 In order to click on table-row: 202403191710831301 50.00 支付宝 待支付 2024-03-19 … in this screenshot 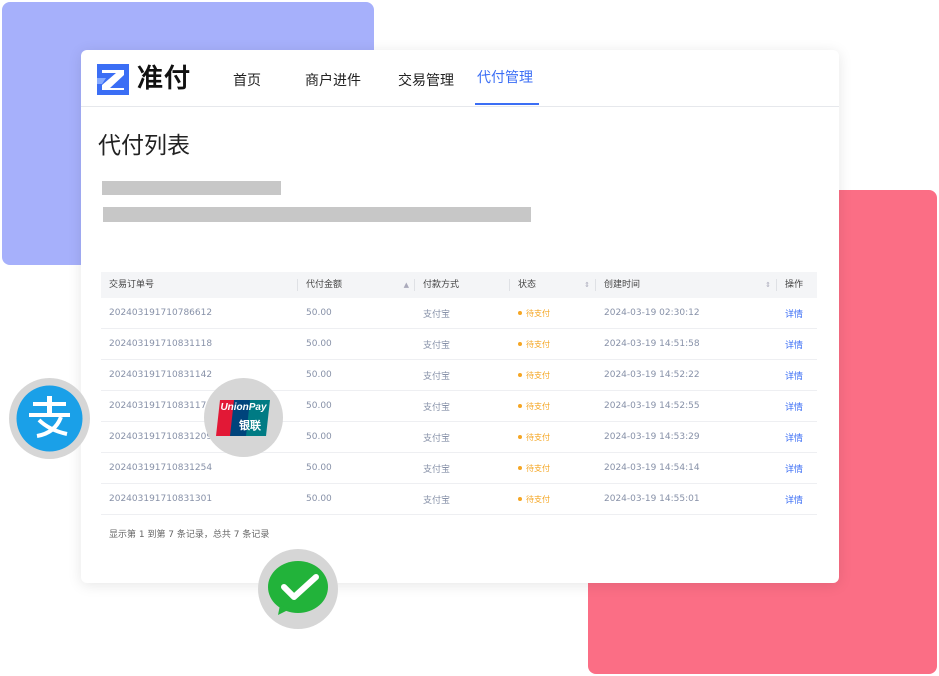, I will do `click(459, 499)`.